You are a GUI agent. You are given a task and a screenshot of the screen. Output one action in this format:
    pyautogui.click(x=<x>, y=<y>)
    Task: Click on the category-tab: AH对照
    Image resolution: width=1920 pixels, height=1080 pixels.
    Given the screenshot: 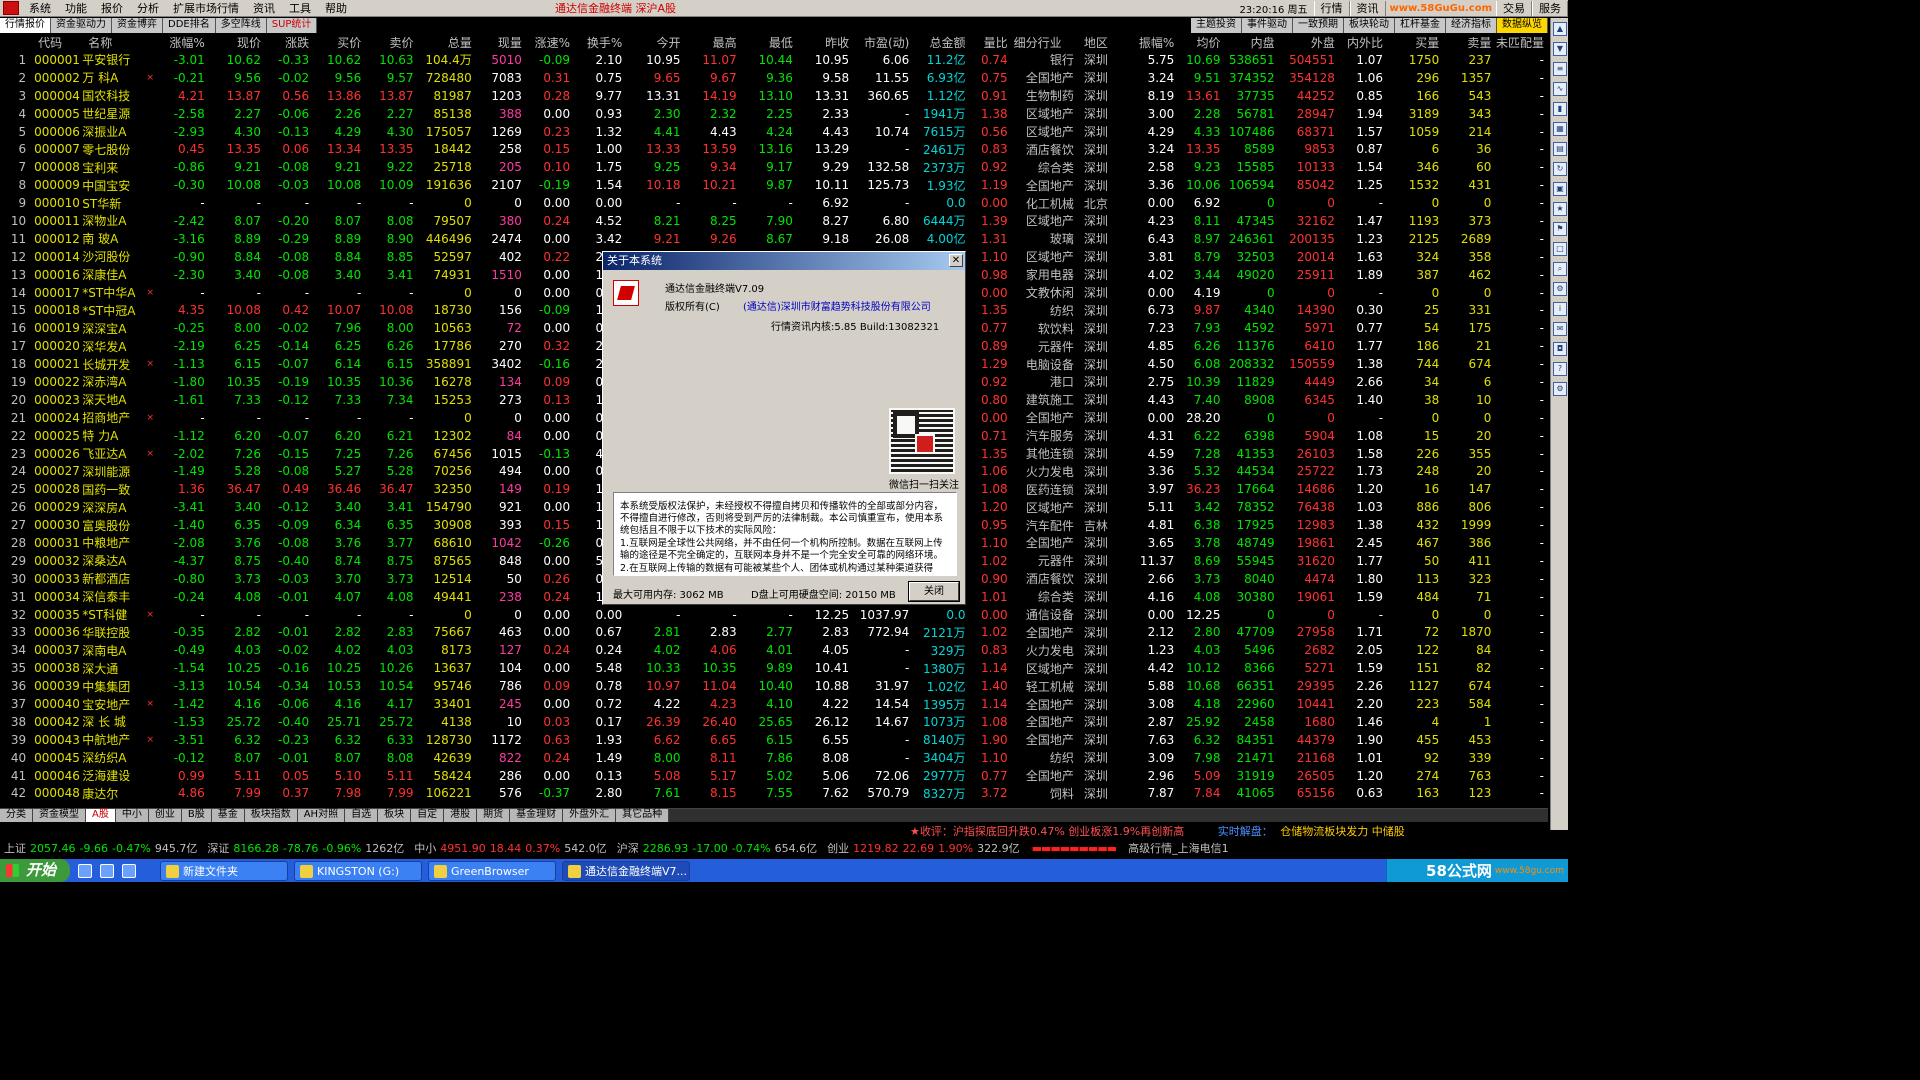 What is the action you would take?
    pyautogui.click(x=321, y=815)
    